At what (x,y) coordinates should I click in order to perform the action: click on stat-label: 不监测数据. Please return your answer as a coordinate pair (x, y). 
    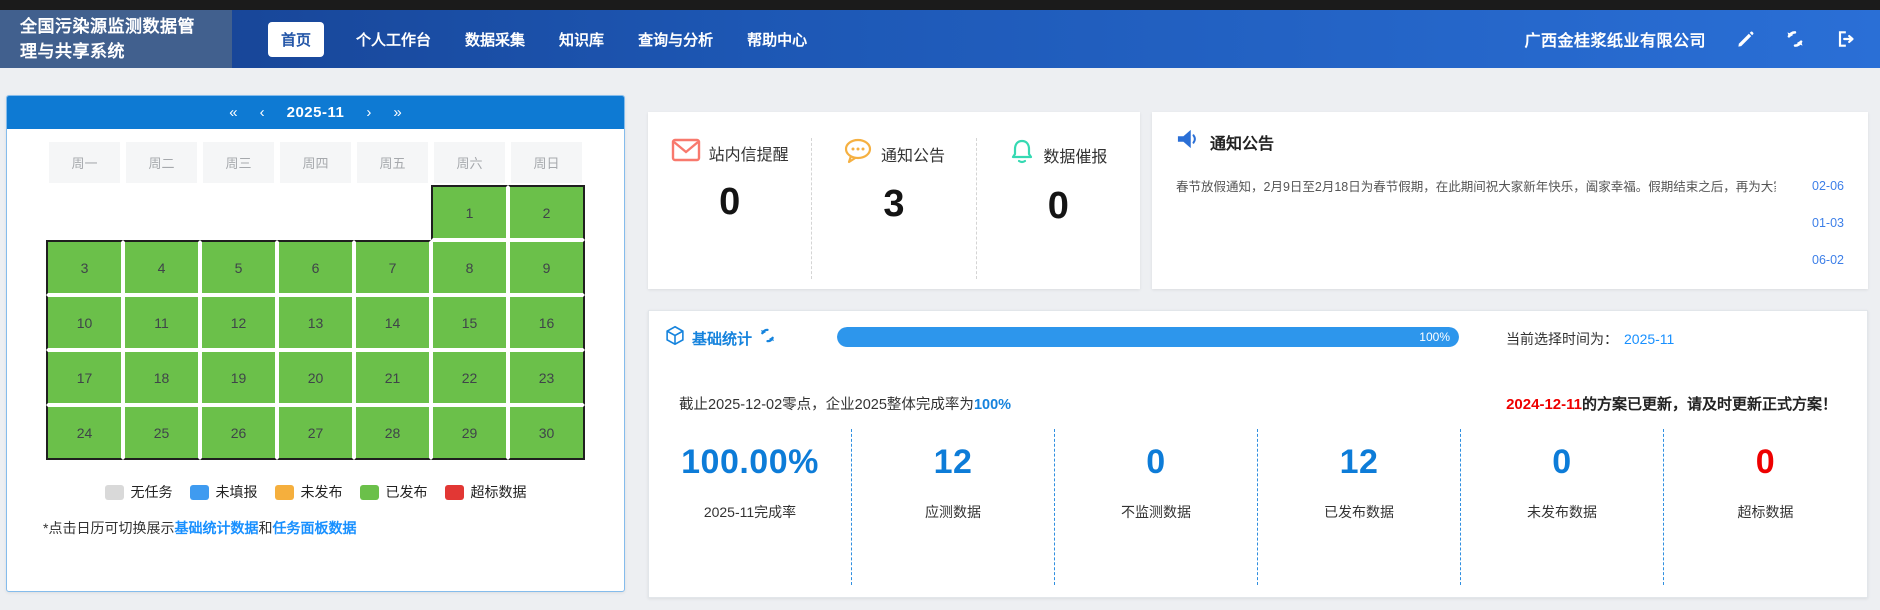
    Looking at the image, I should click on (1156, 512).